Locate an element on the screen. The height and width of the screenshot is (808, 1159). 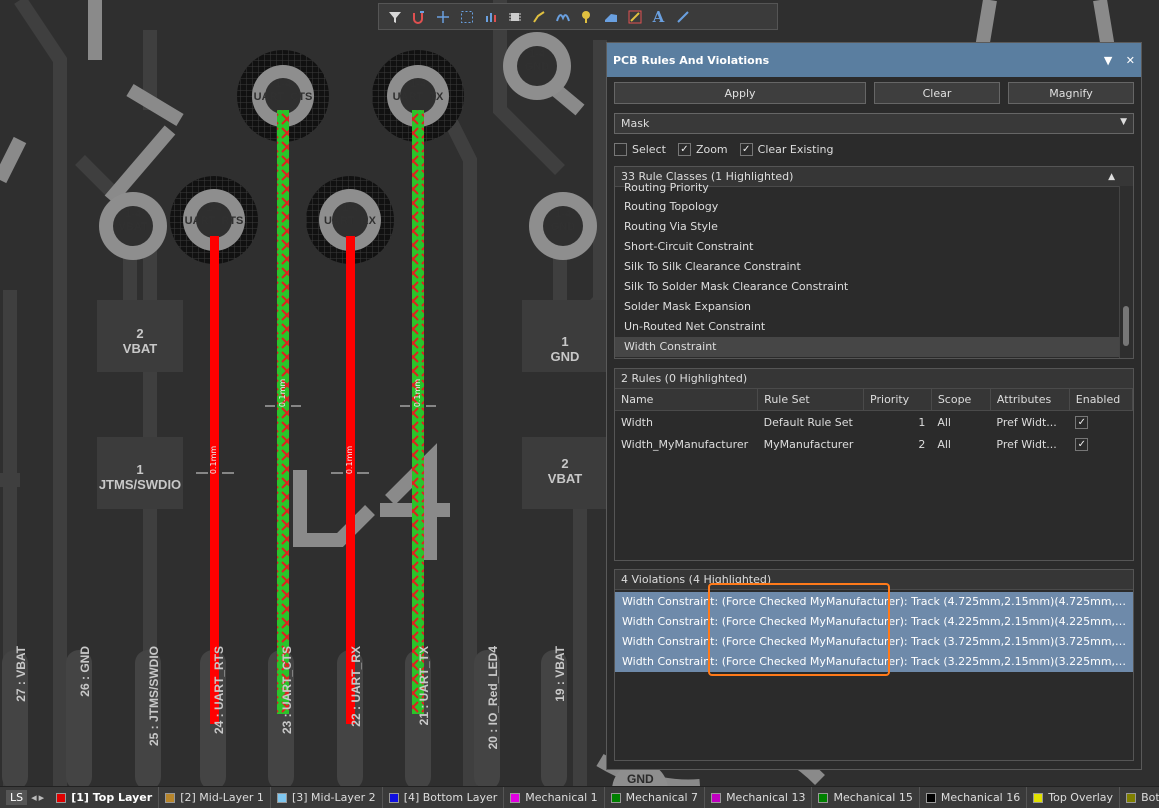
zoom-checkbox: ✓ Zoom is located at coordinates (702, 149).